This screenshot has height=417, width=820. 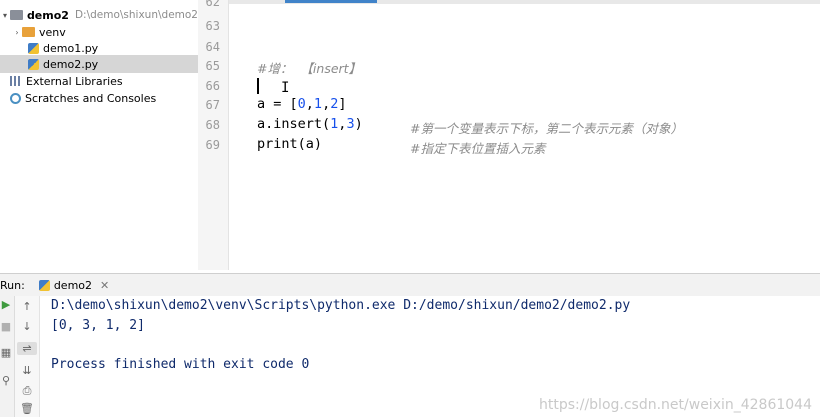 I want to click on run-tab-demo2: demo2 ✕, so click(x=73, y=285).